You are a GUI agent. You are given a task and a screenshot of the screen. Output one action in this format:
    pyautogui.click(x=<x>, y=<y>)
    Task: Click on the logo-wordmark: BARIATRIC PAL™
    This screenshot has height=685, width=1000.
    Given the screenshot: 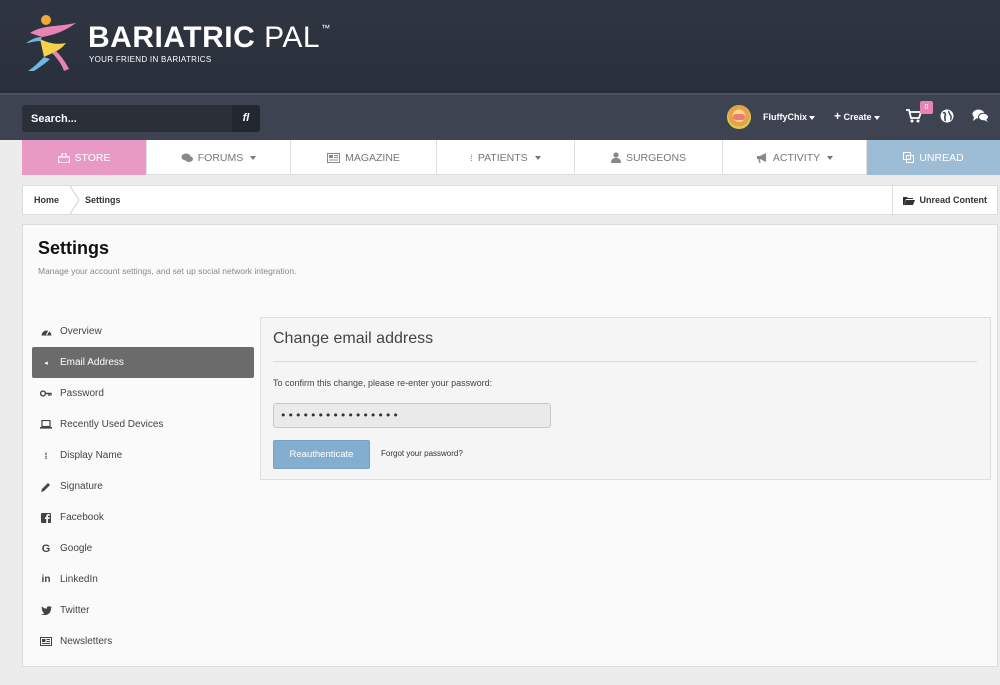 What is the action you would take?
    pyautogui.click(x=209, y=37)
    